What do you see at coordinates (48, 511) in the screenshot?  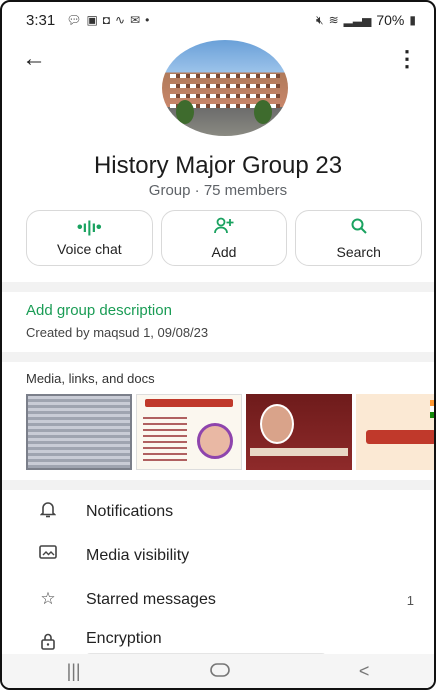 I see `bell-icon` at bounding box center [48, 511].